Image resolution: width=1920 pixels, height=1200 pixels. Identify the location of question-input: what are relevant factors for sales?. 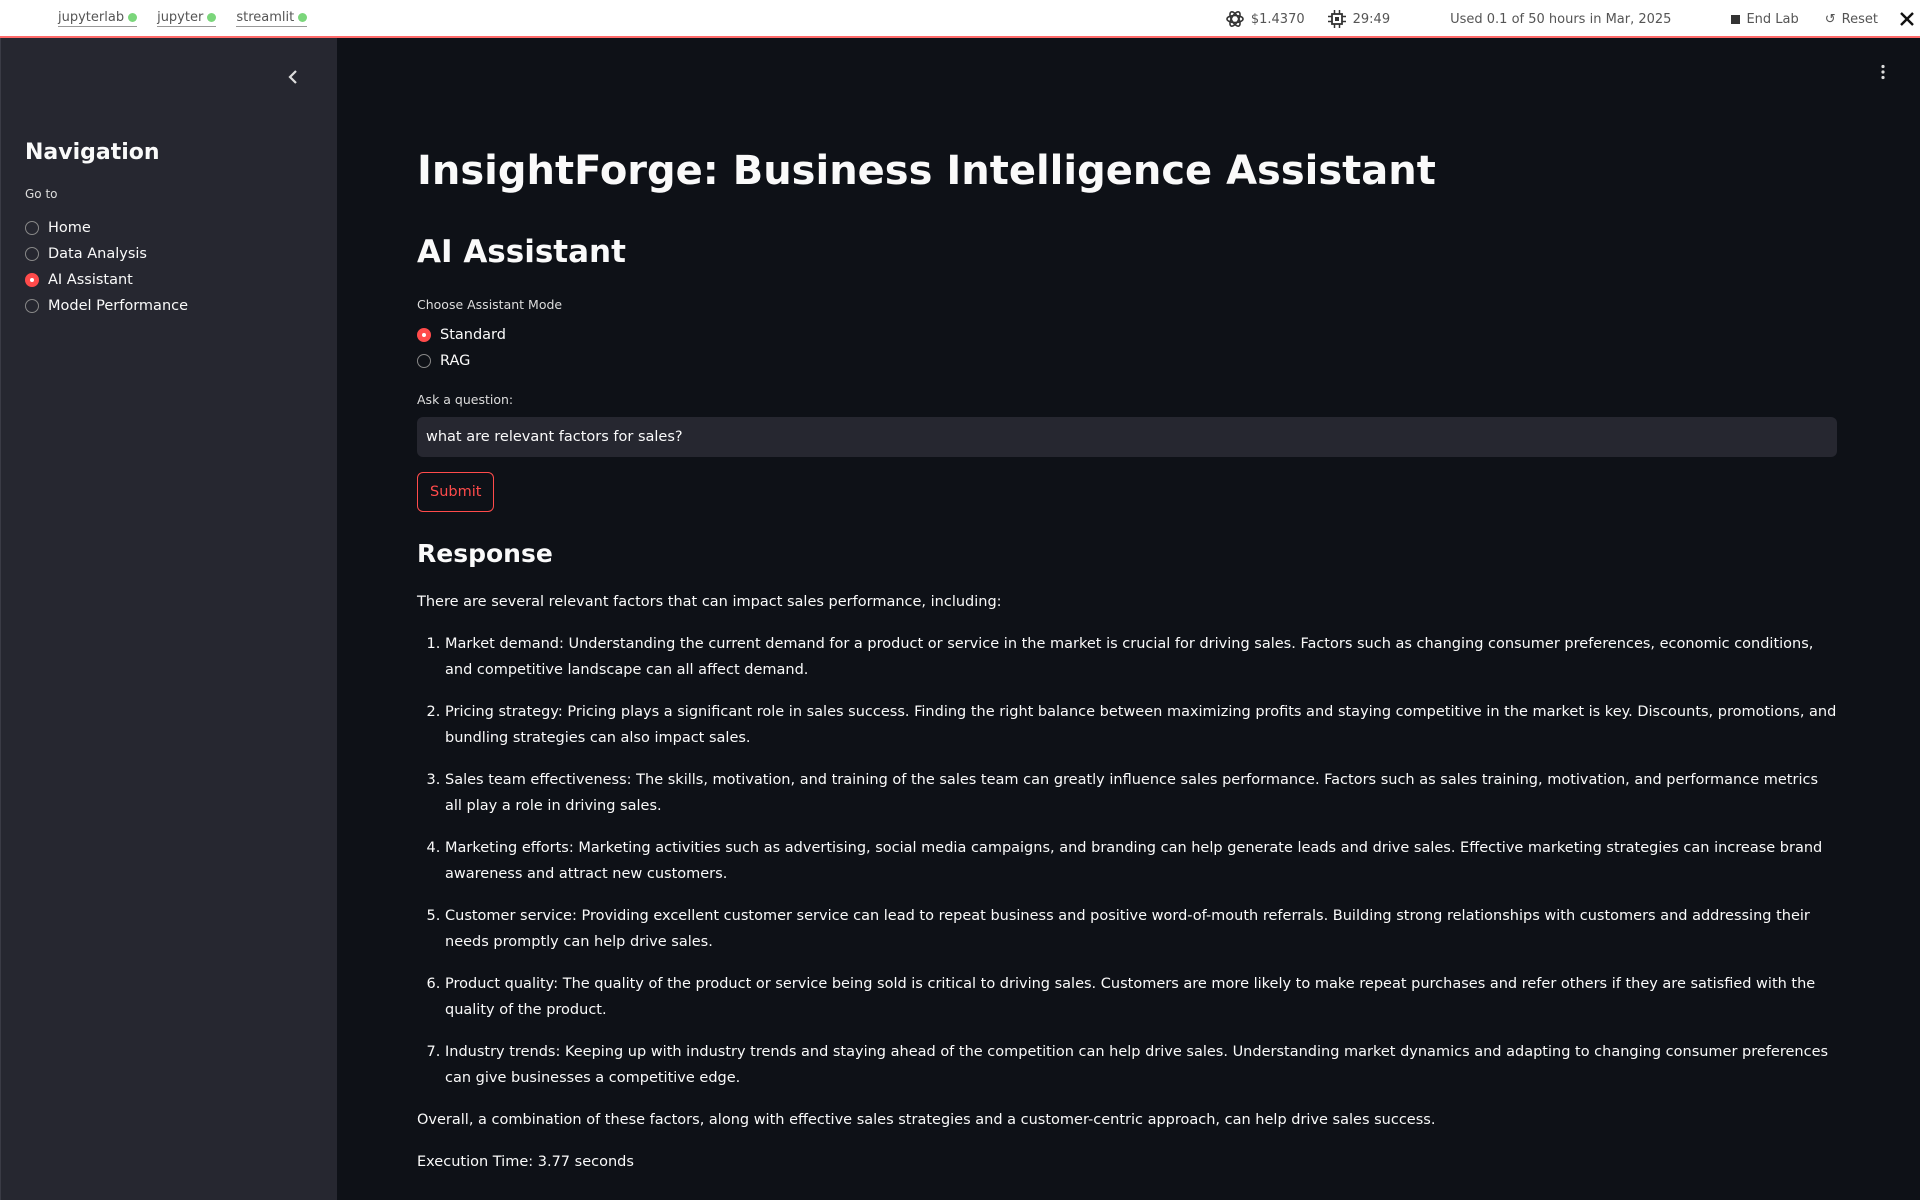
(1127, 437).